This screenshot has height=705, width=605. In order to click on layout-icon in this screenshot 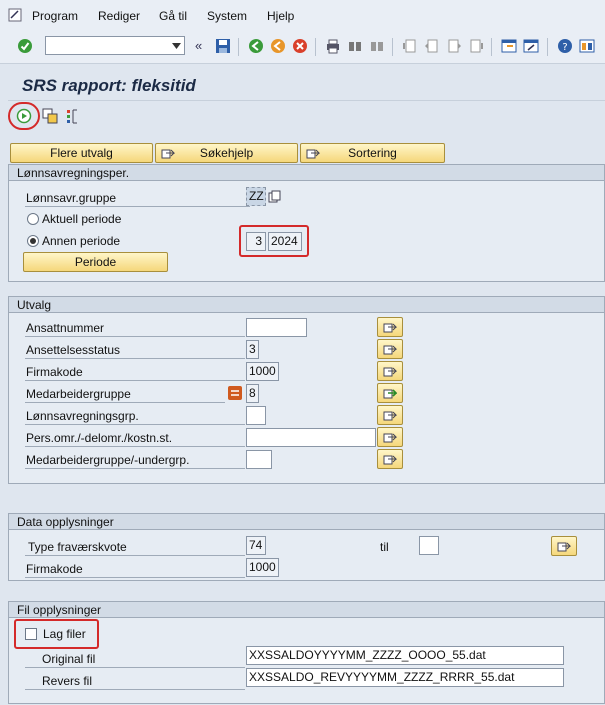, I will do `click(587, 46)`.